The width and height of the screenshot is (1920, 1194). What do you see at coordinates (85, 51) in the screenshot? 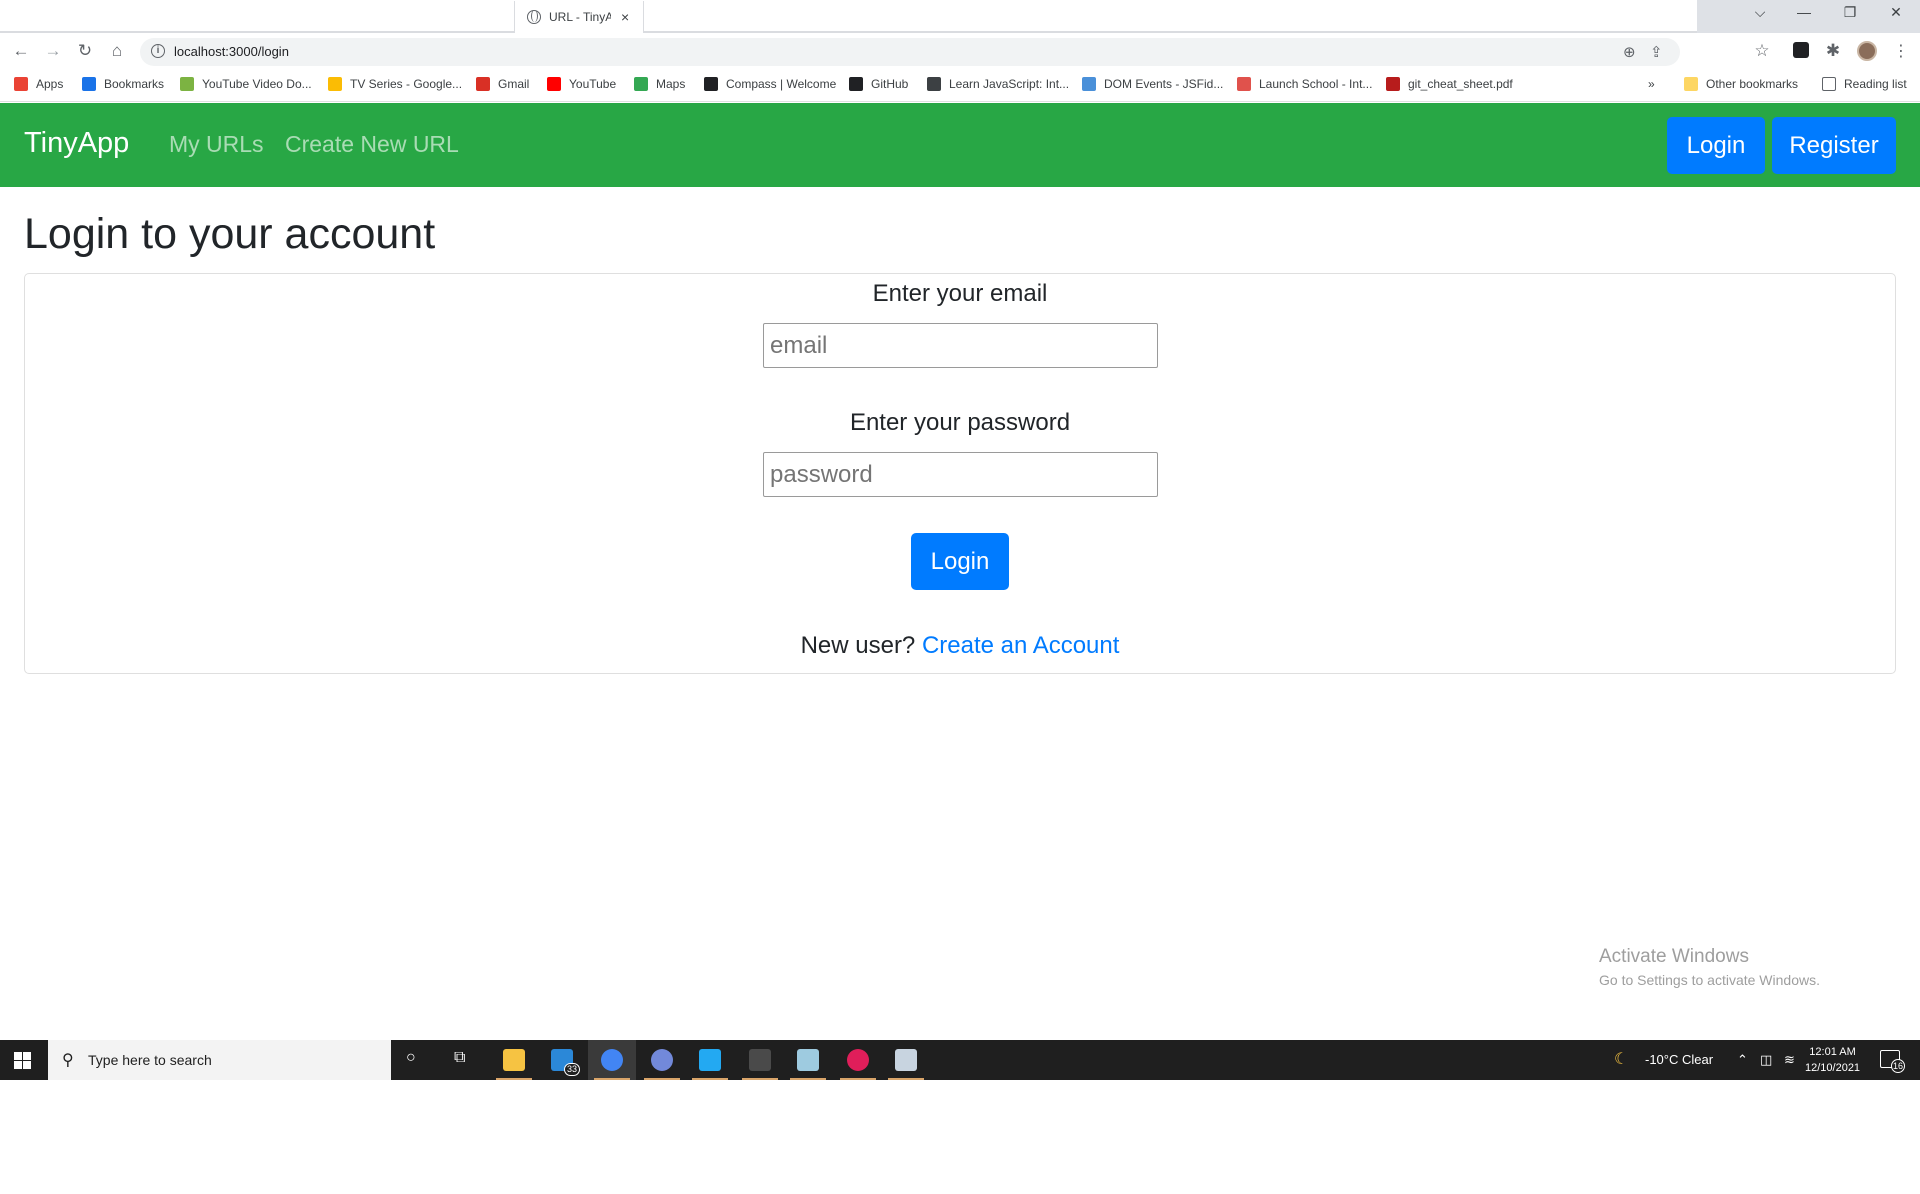
I see `reload-icon: ↻` at bounding box center [85, 51].